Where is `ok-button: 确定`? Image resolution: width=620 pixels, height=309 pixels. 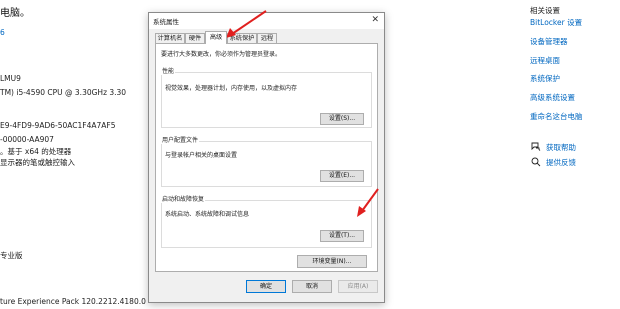
ok-button: 确定 is located at coordinates (266, 286).